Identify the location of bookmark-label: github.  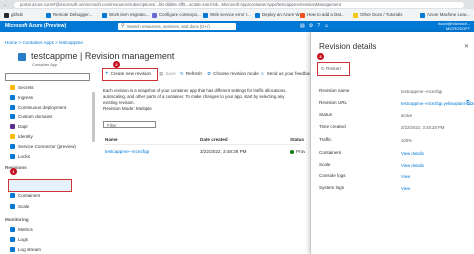
(17, 14).